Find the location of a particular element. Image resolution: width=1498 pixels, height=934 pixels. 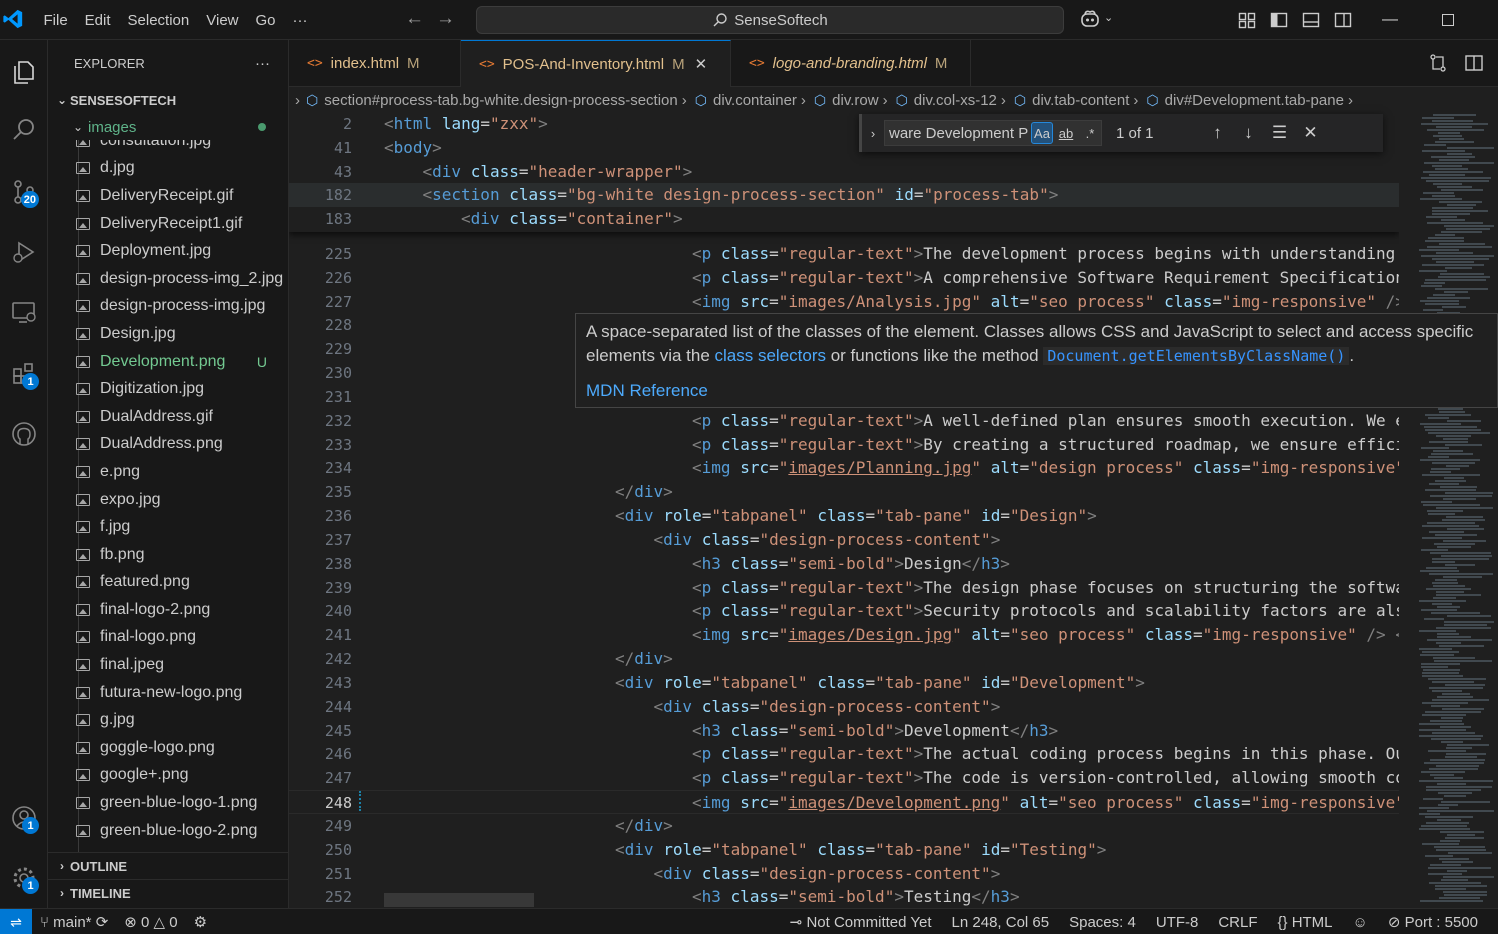

file-item: google+.png is located at coordinates (168, 776).